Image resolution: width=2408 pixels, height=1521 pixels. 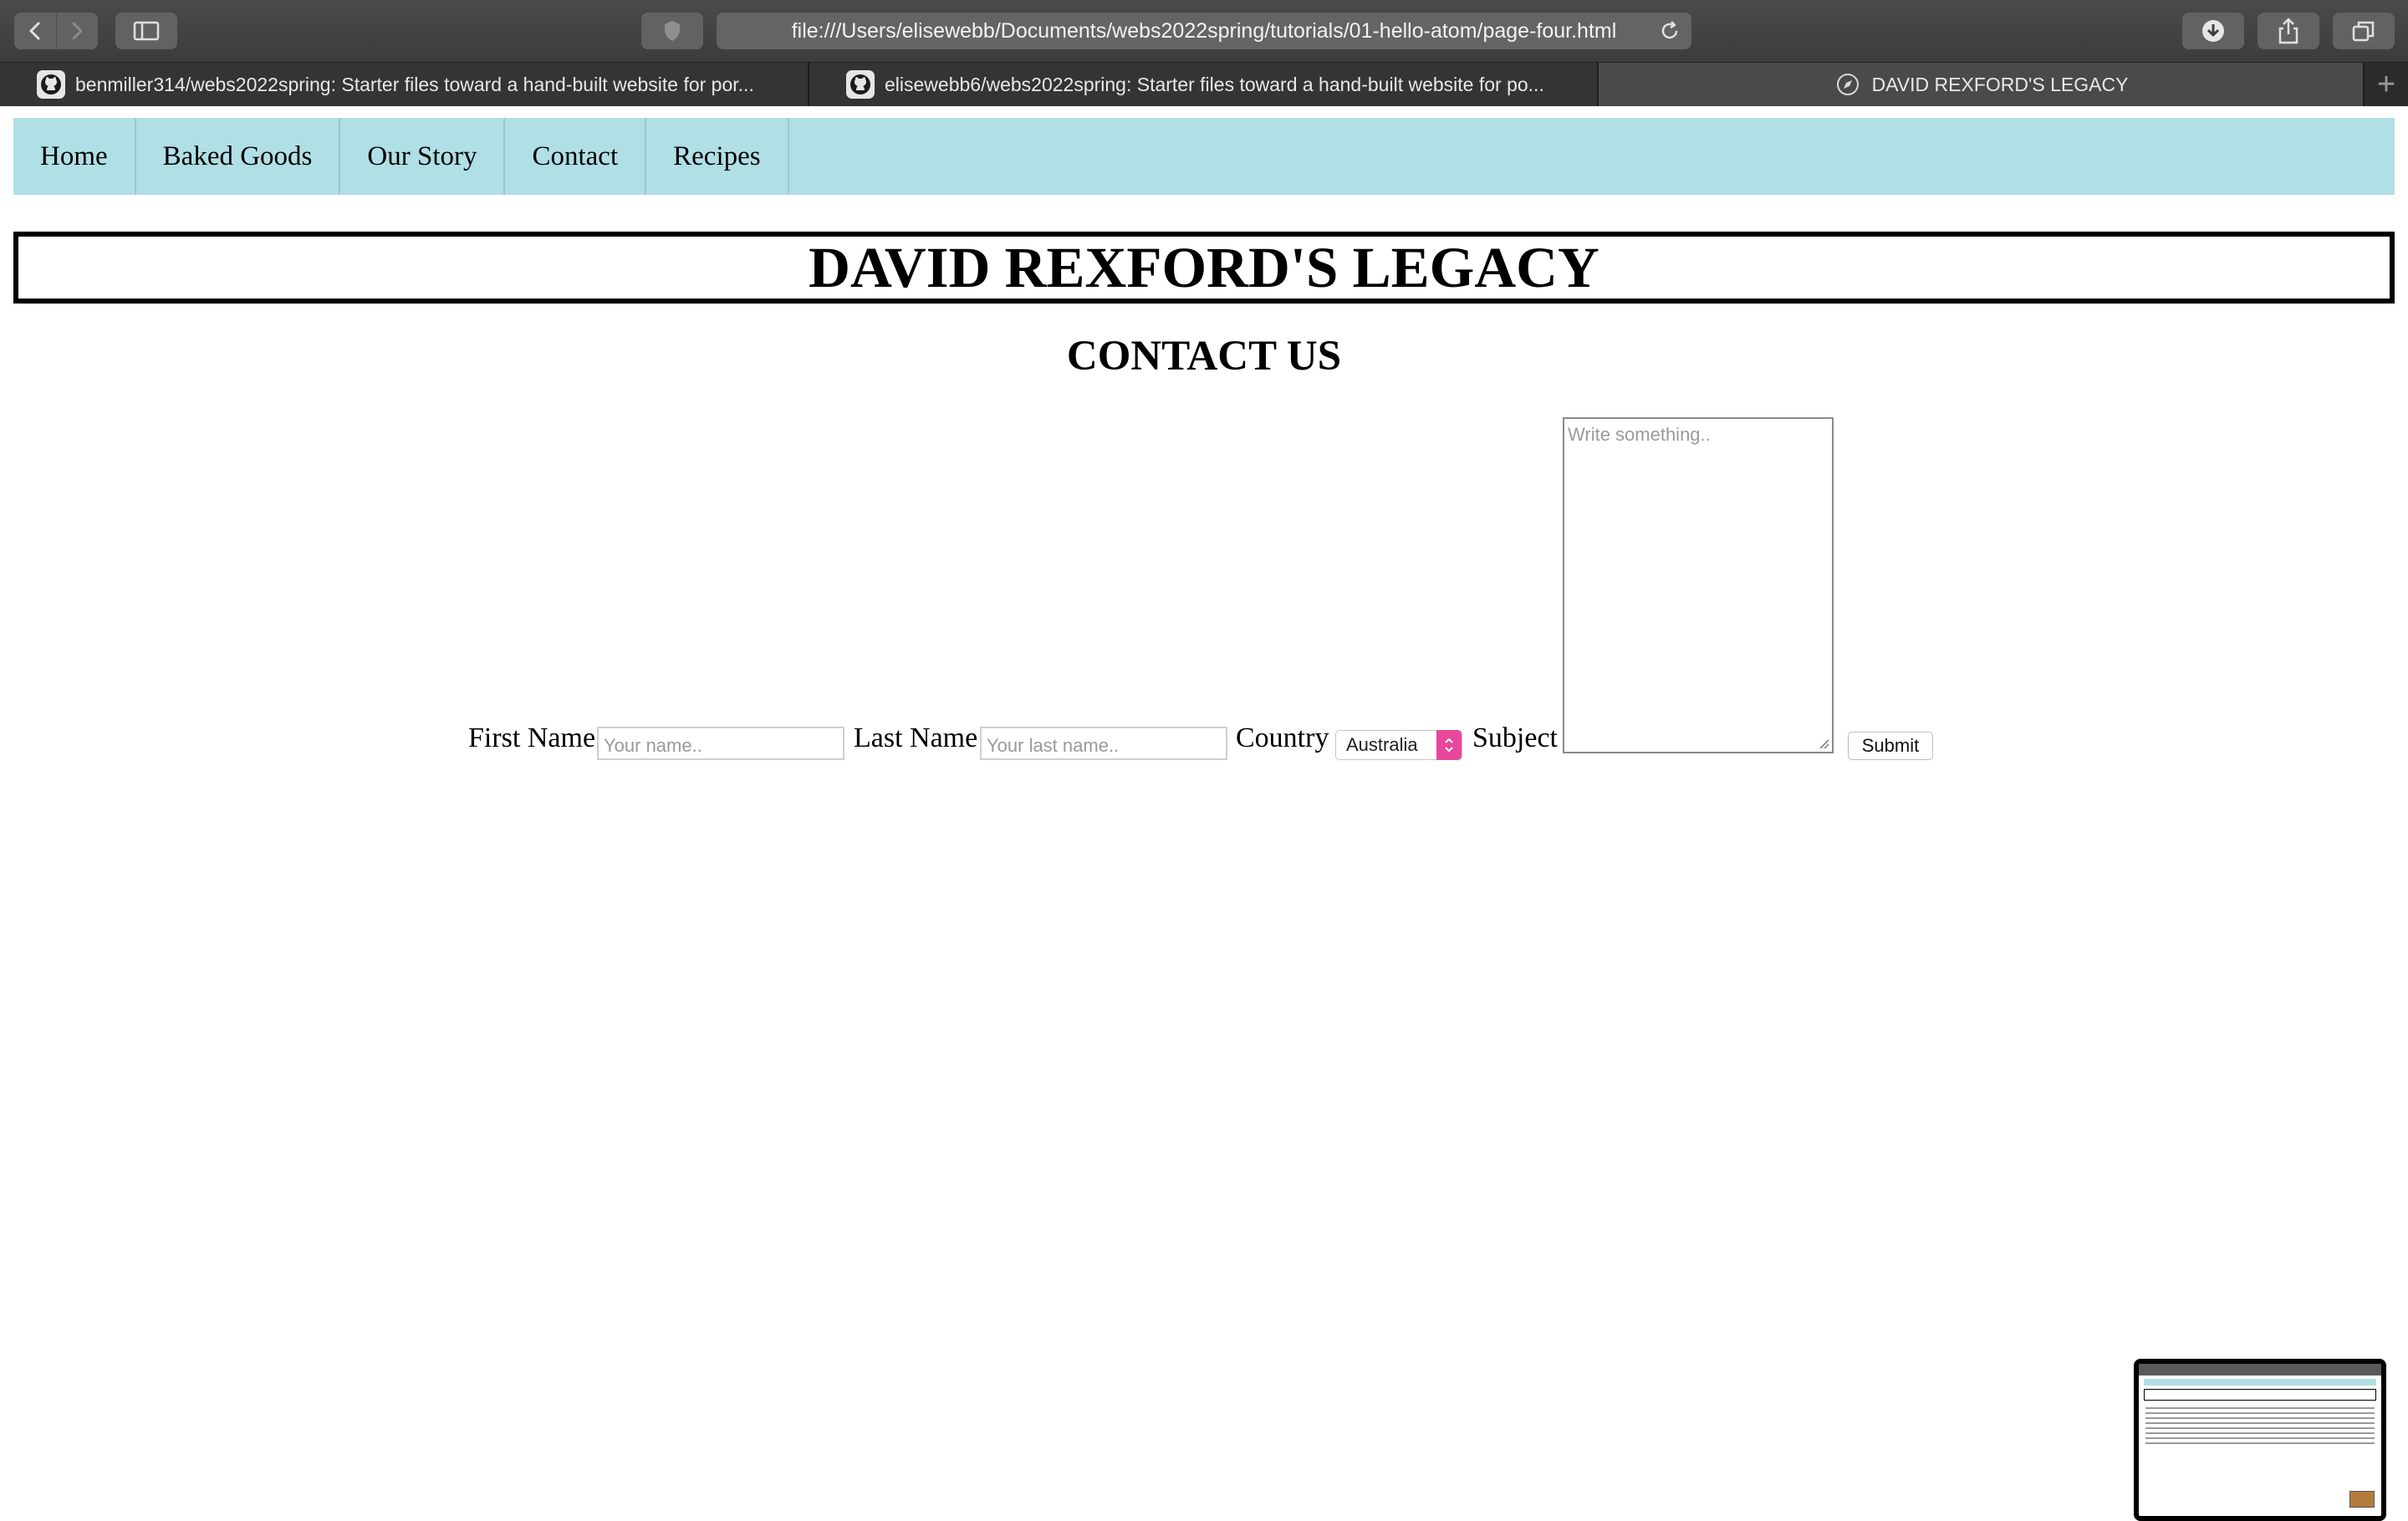 What do you see at coordinates (1891, 746) in the screenshot?
I see `submit-button: Submit` at bounding box center [1891, 746].